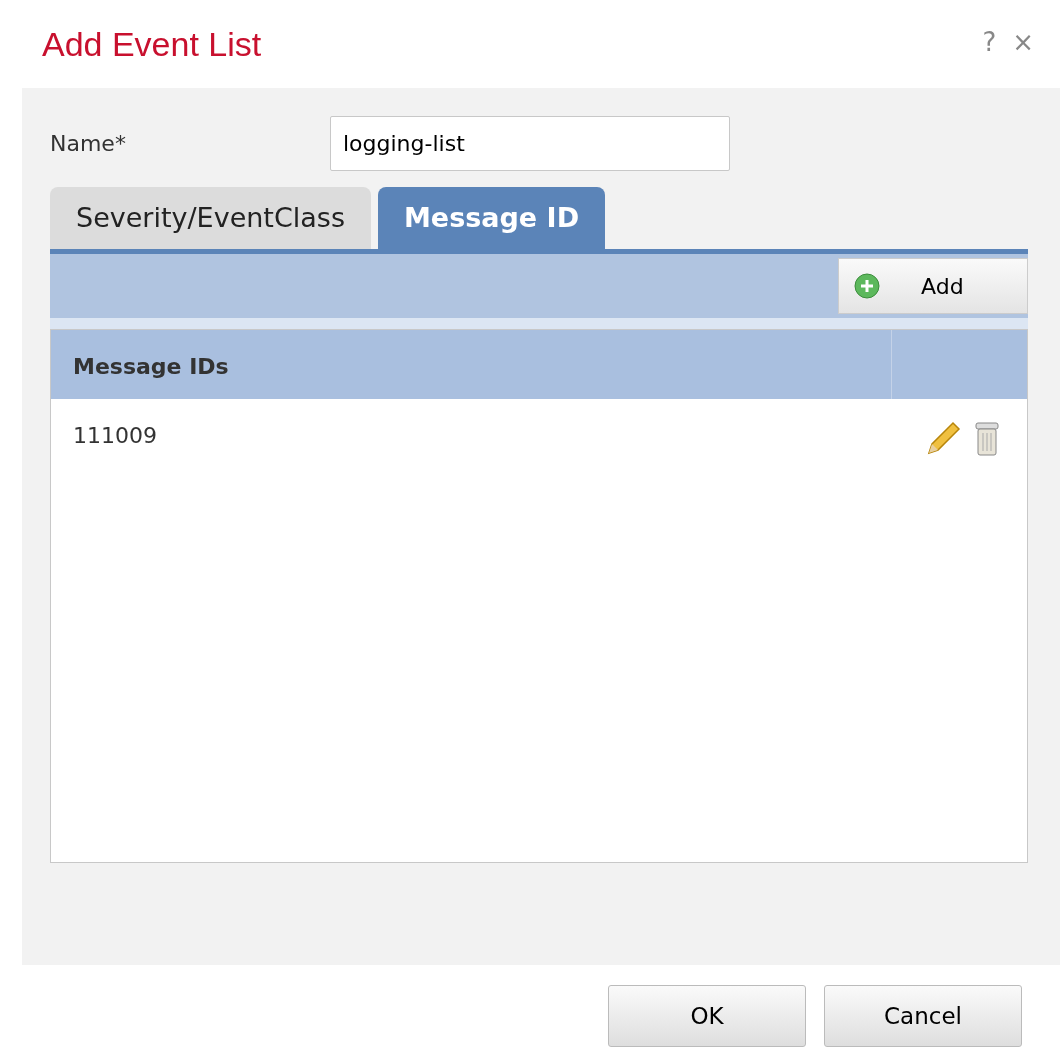  Describe the element at coordinates (210, 218) in the screenshot. I see `tab: Severity/EventClass` at that location.